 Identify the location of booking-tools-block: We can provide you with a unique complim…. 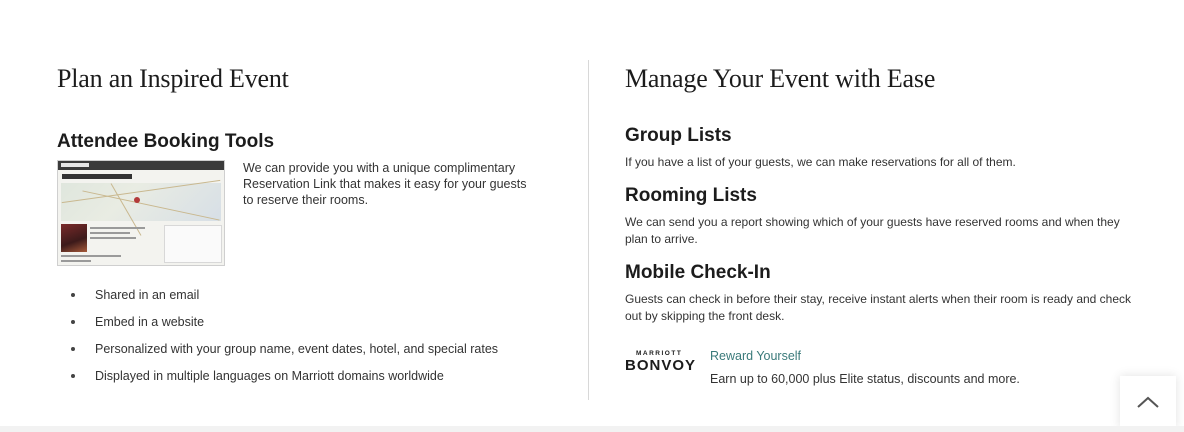
(307, 213).